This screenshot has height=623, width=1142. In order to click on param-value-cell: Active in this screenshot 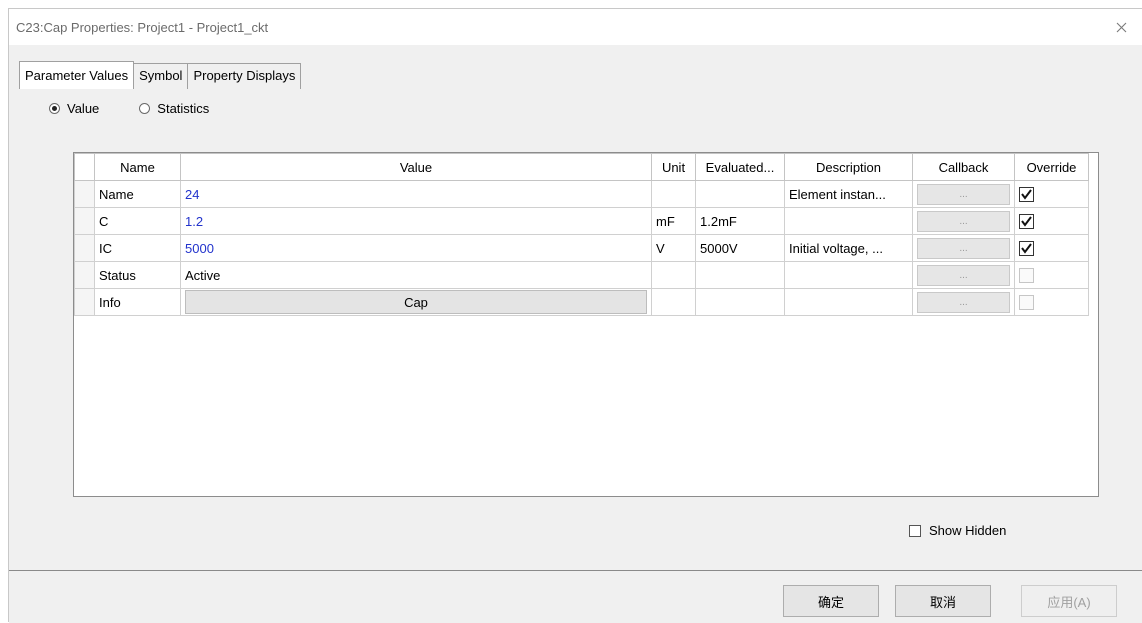, I will do `click(416, 275)`.